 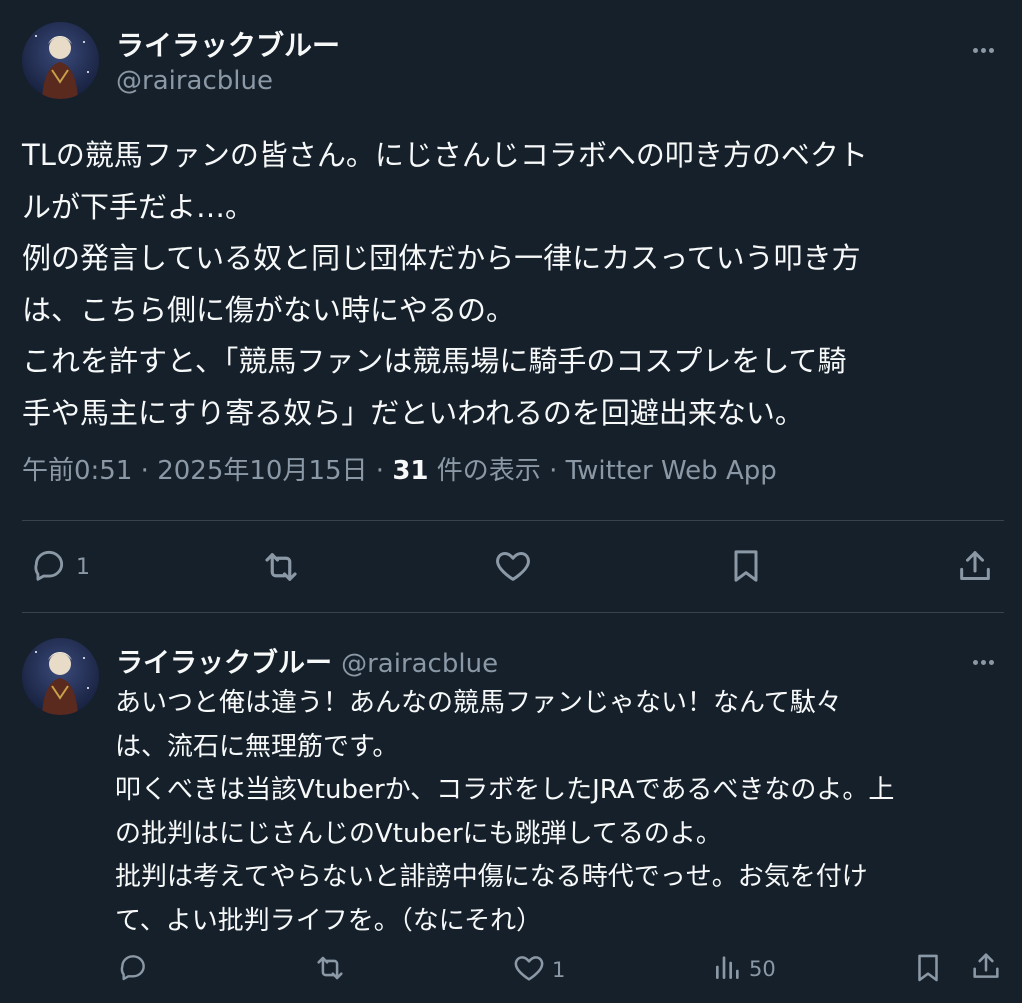 I want to click on tweet-date: 2025年10月15日, so click(x=262, y=471).